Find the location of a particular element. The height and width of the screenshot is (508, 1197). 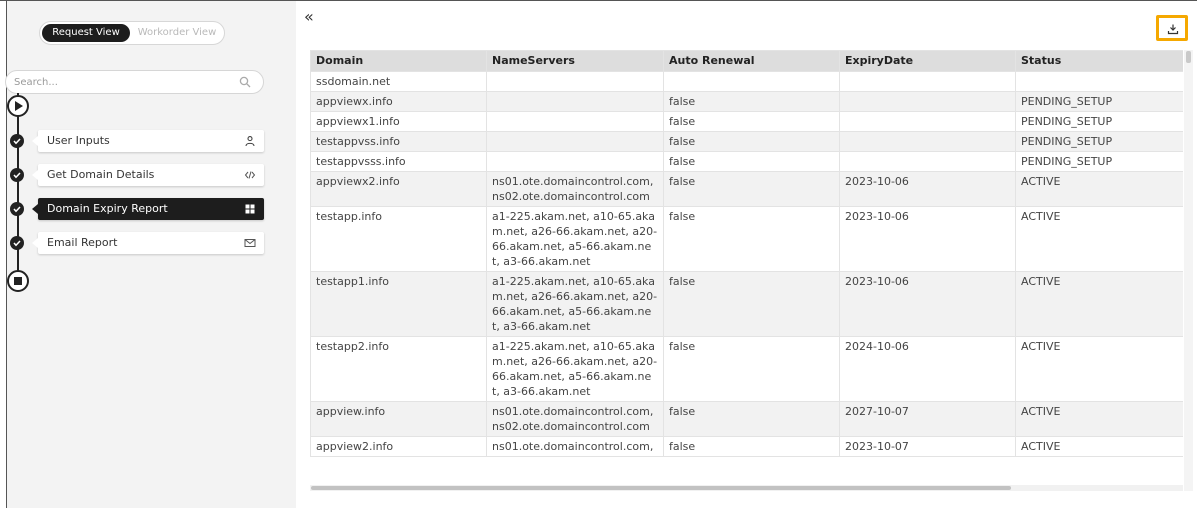

cell-domain: appview.info is located at coordinates (398, 419).